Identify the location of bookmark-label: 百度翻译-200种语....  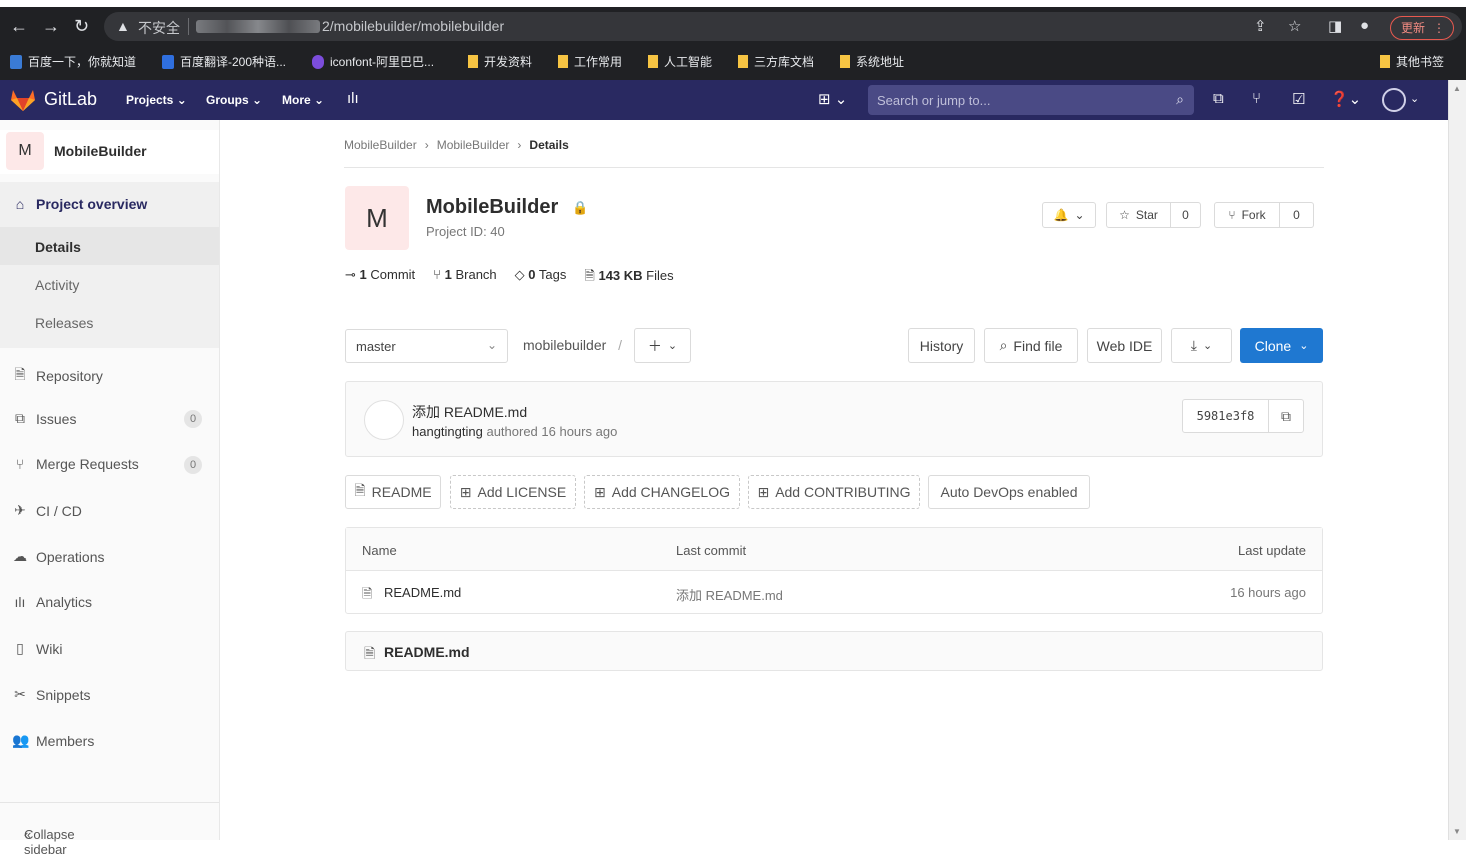
(233, 62).